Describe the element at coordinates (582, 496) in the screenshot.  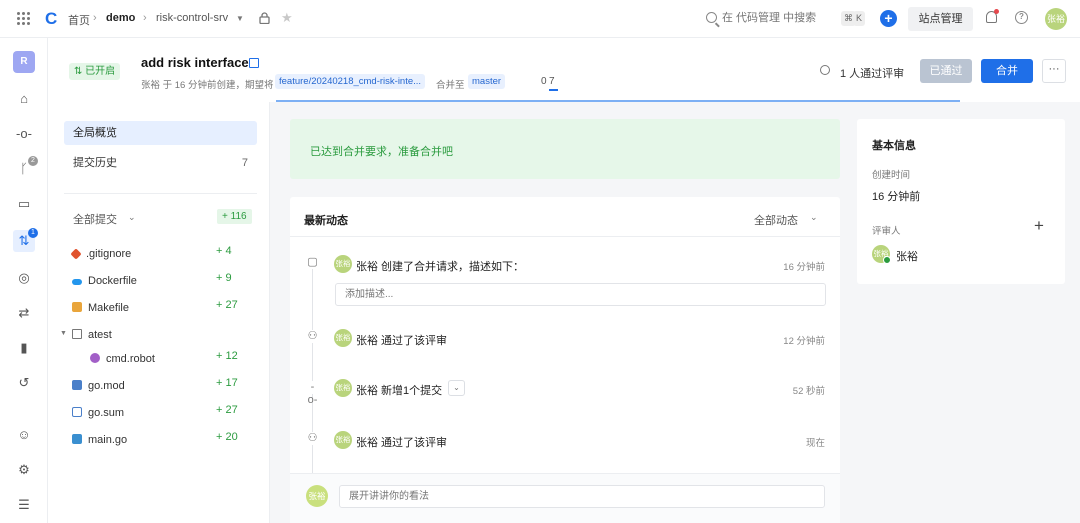
I see `comment-input` at that location.